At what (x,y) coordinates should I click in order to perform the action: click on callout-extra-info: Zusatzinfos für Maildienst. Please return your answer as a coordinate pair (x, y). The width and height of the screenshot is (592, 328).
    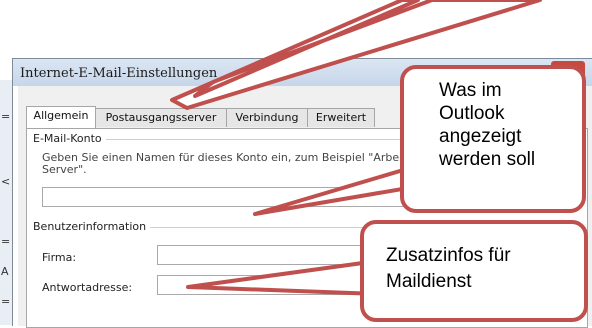
    Looking at the image, I should click on (474, 271).